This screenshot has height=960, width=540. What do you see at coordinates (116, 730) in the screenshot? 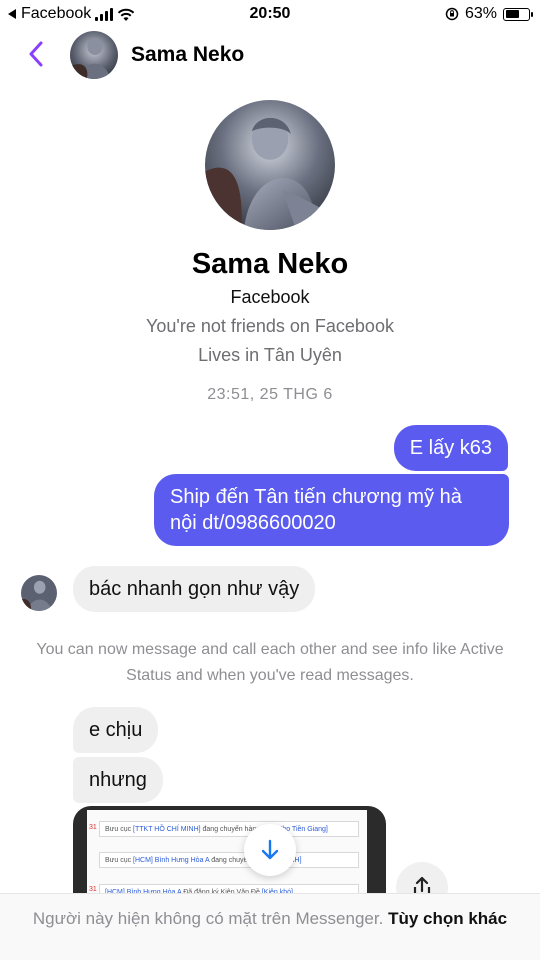
I see `incoming-message: e chịu` at bounding box center [116, 730].